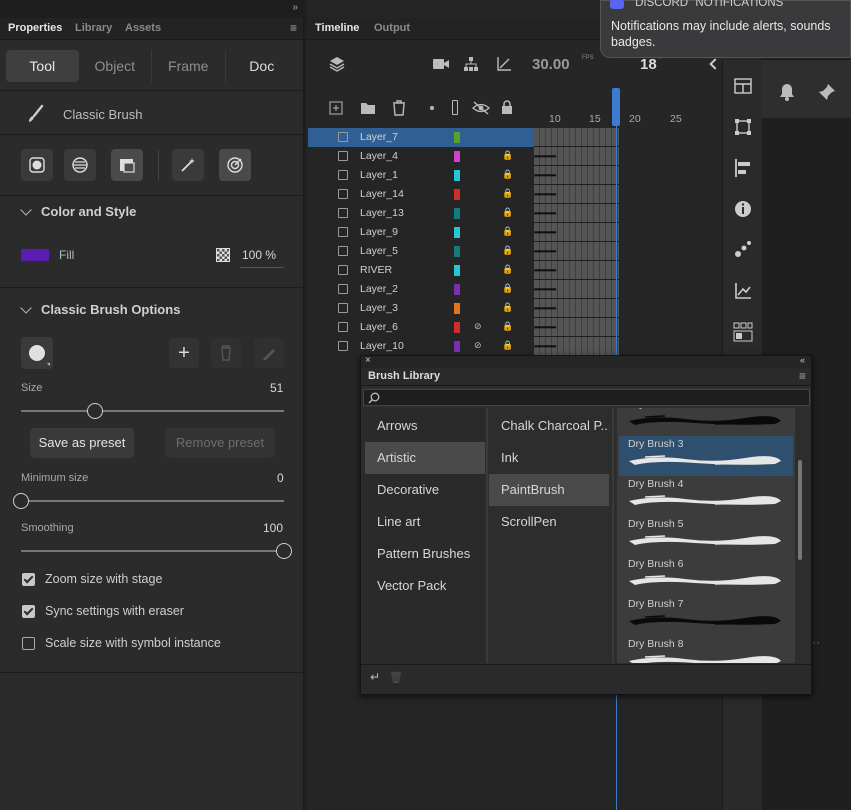 This screenshot has height=810, width=851. What do you see at coordinates (35, 28) in the screenshot?
I see `tab-properties: Properties` at bounding box center [35, 28].